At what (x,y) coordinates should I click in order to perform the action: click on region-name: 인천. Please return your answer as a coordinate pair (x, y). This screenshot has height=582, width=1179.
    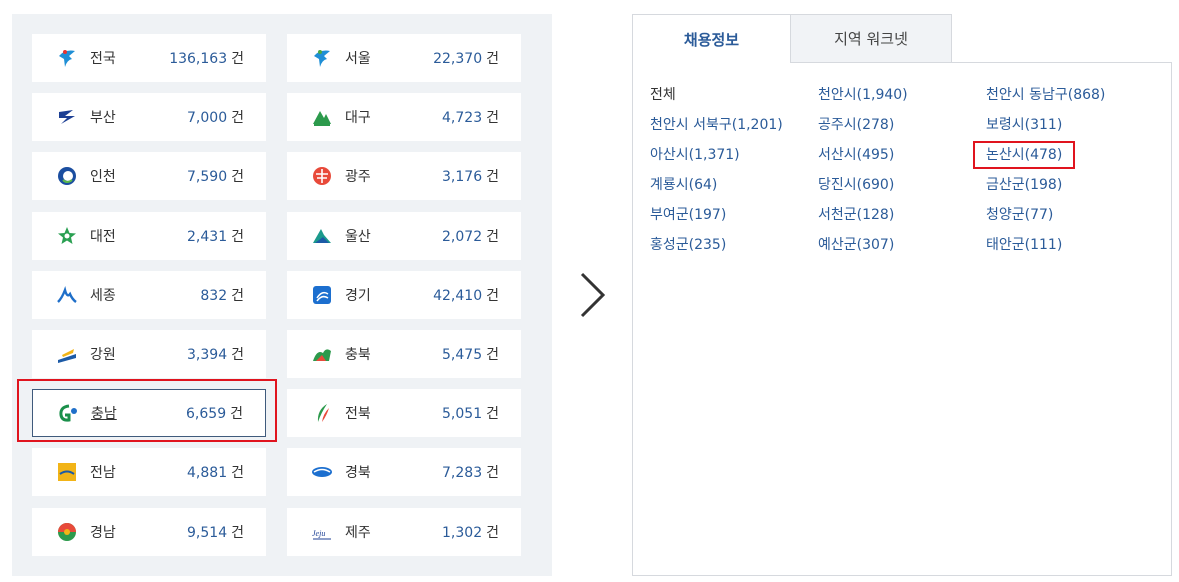
    Looking at the image, I should click on (103, 177).